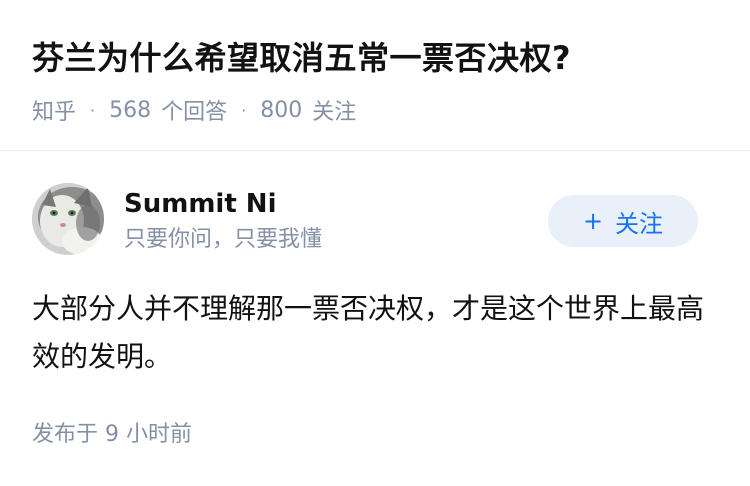 The height and width of the screenshot is (486, 750). Describe the element at coordinates (593, 221) in the screenshot. I see `plus-icon: +` at that location.